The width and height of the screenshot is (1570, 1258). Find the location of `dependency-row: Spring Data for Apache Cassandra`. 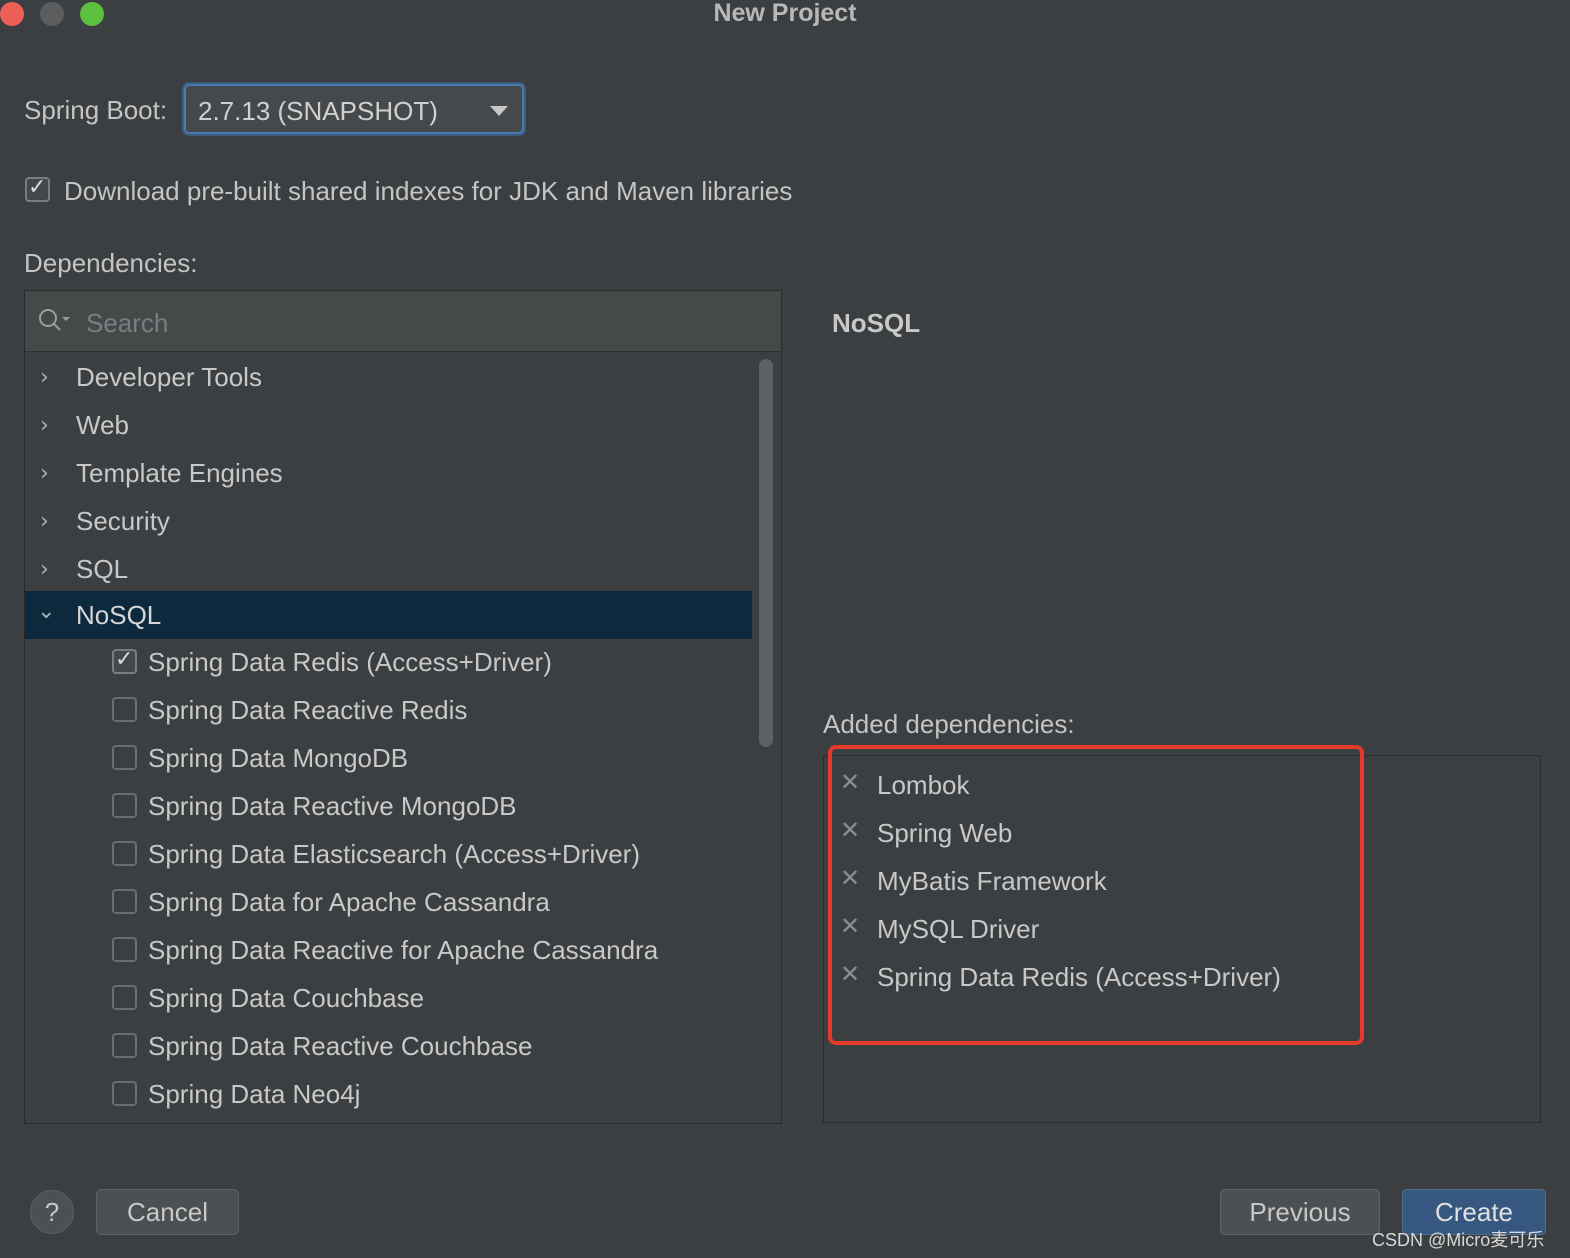

dependency-row: Spring Data for Apache Cassandra is located at coordinates (388, 903).